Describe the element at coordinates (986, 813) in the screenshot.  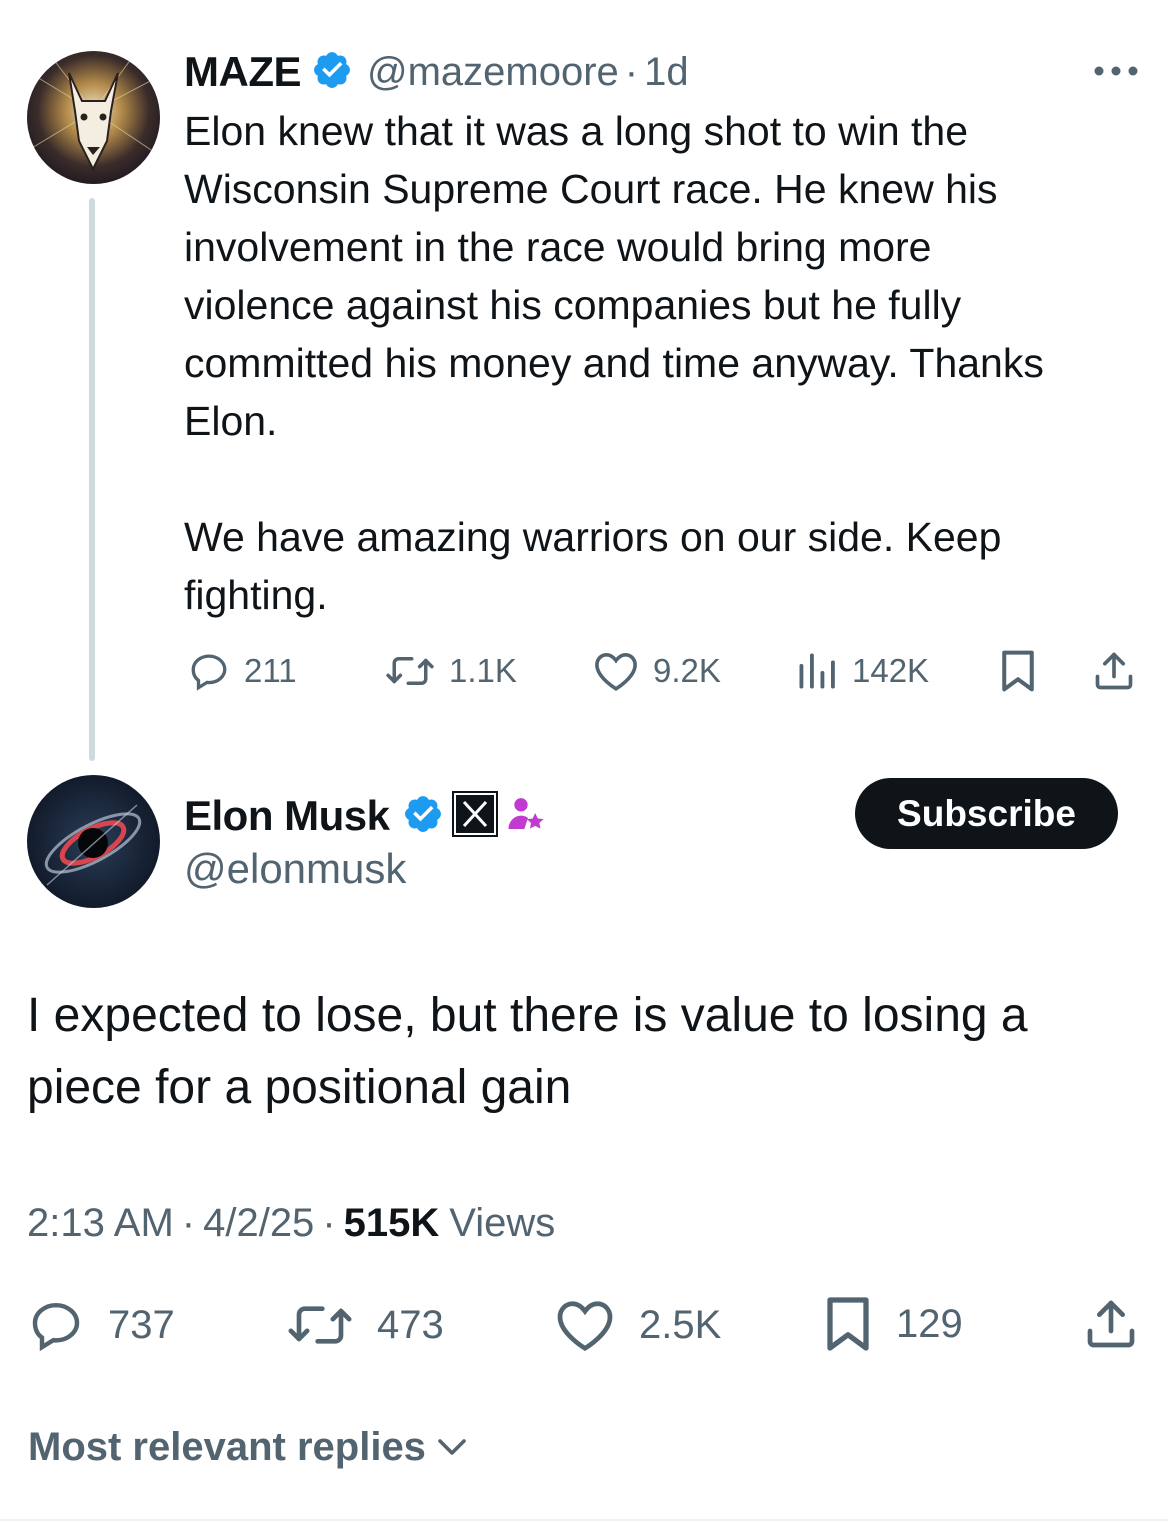
I see `subscribe-button: Subscribe` at that location.